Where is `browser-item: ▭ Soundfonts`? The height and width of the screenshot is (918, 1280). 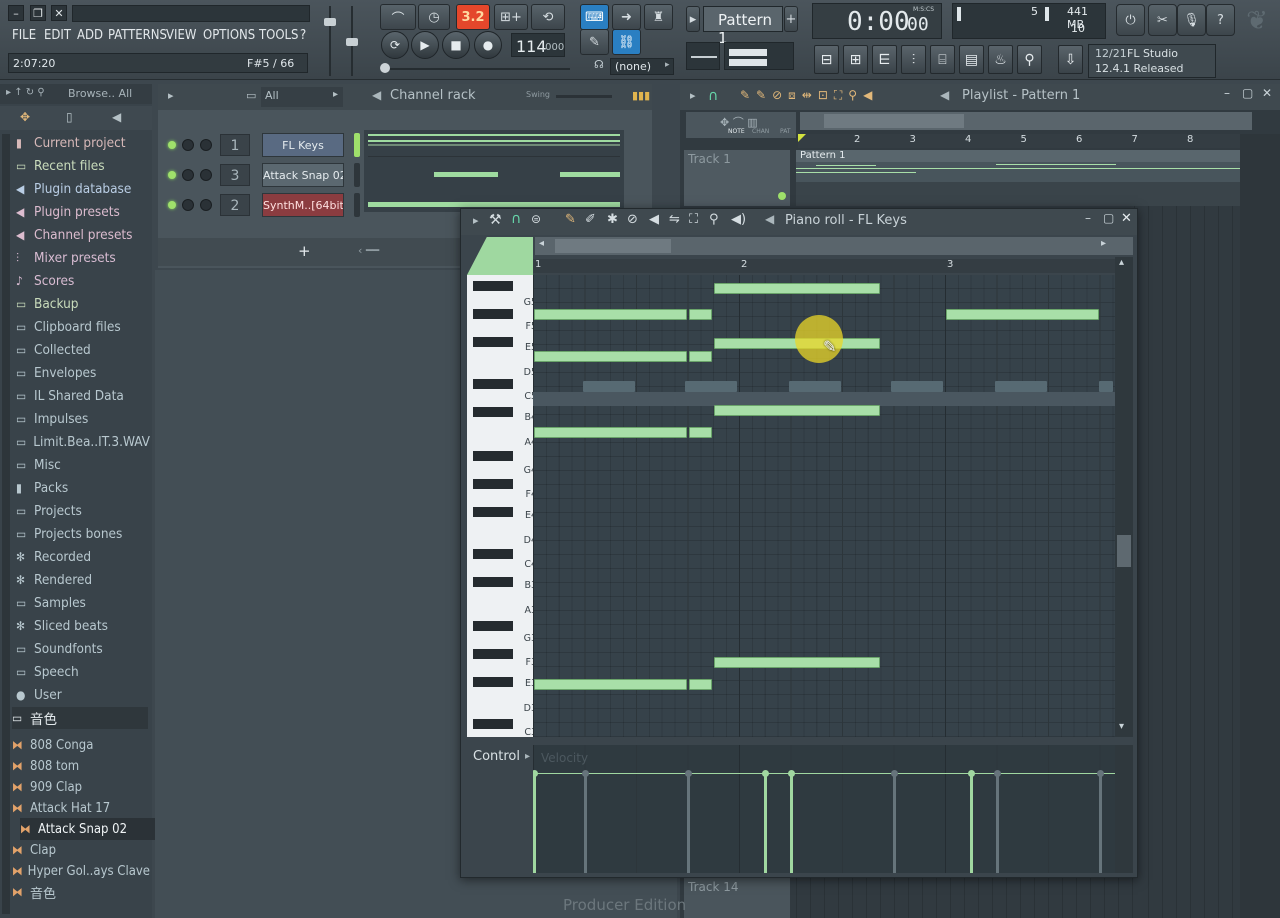
browser-item: ▭ Soundfonts is located at coordinates (83, 649).